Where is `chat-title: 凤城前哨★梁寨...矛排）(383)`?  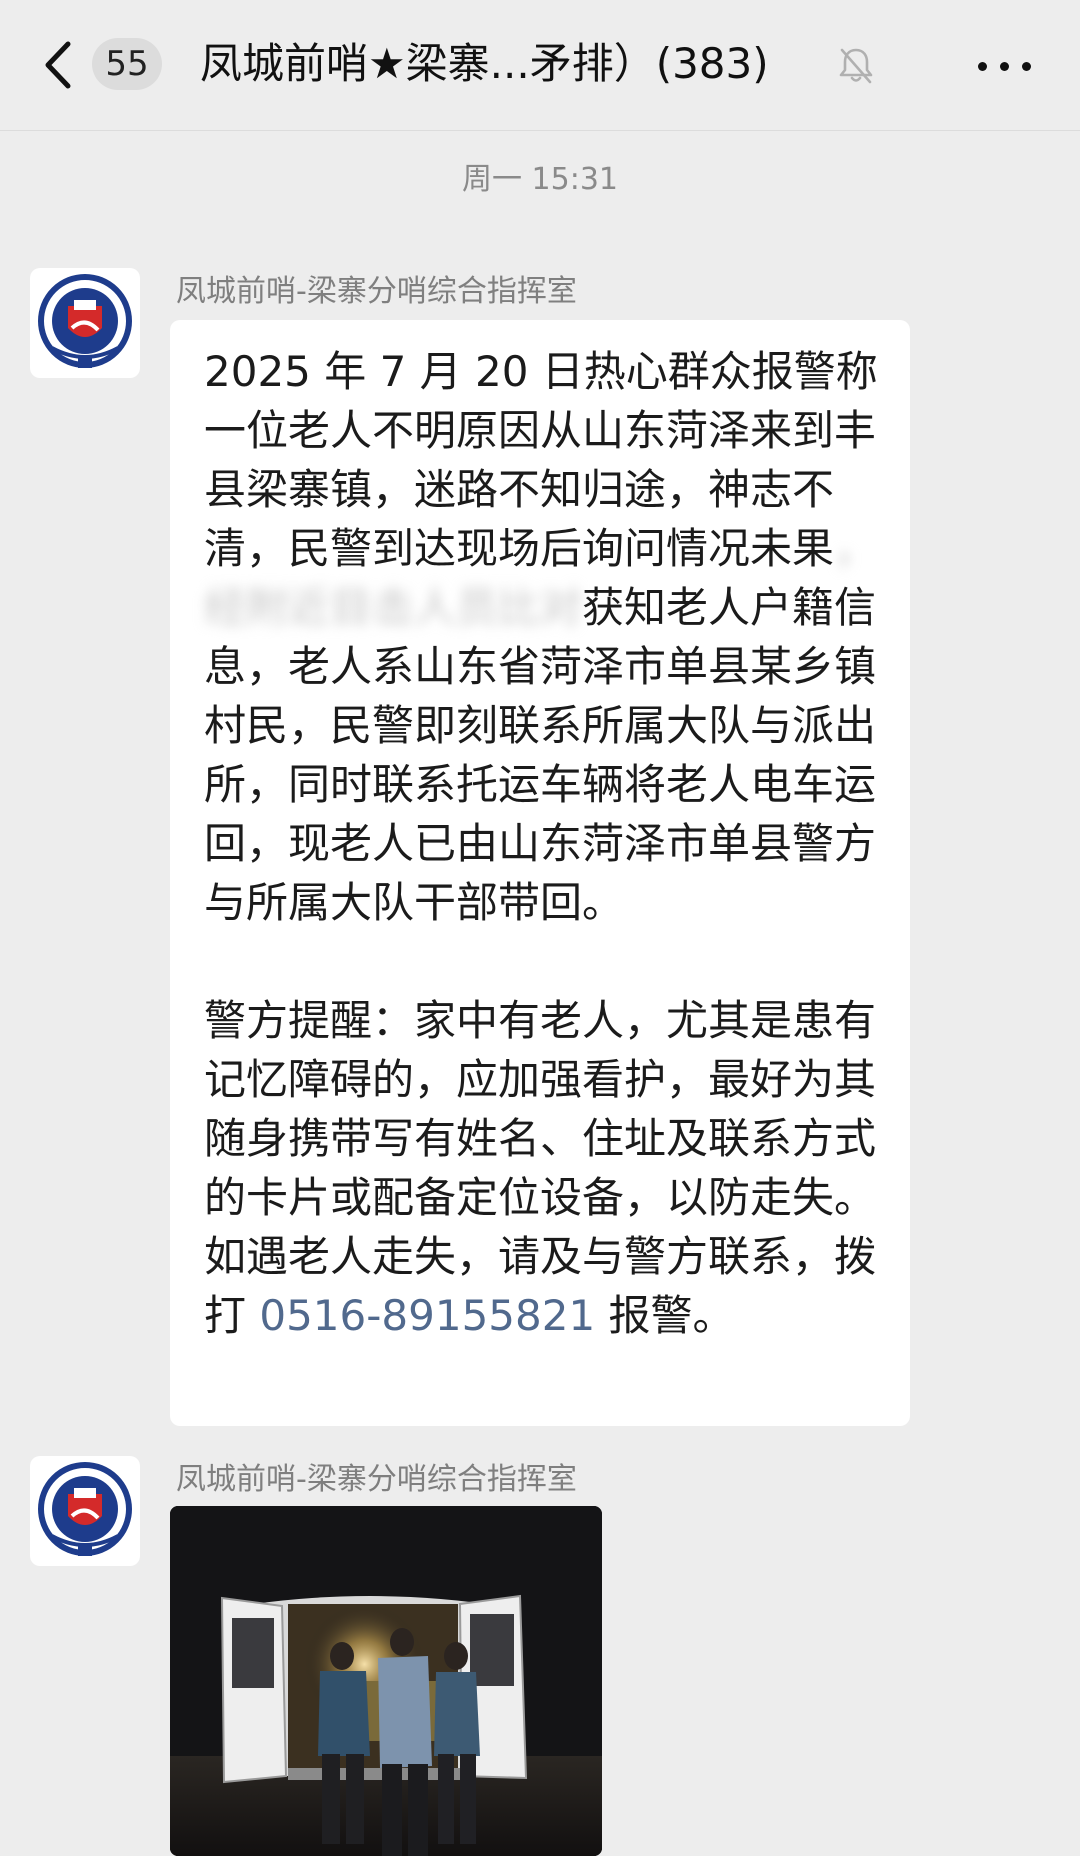 chat-title: 凤城前哨★梁寨...矛排）(383) is located at coordinates (520, 64).